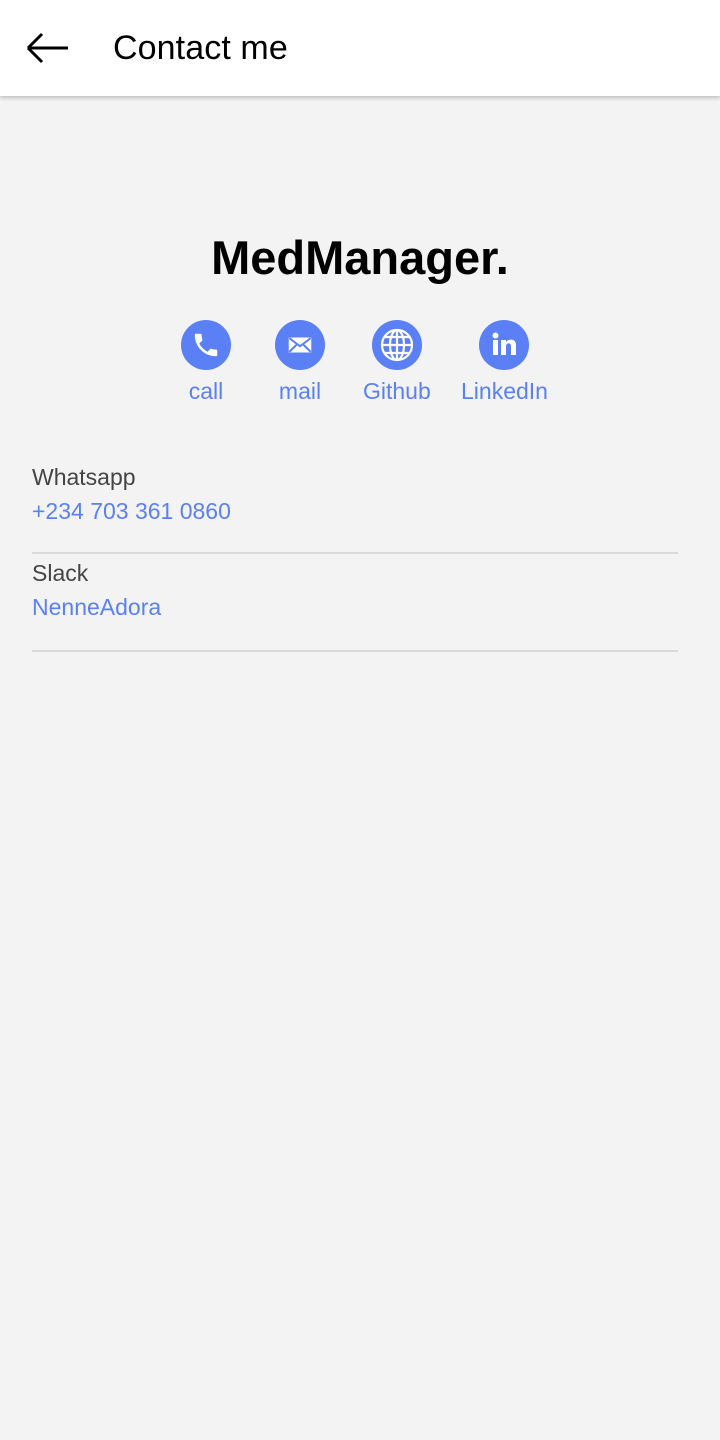 The height and width of the screenshot is (1440, 720). Describe the element at coordinates (504, 391) in the screenshot. I see `linkedin-label: LinkedIn` at that location.